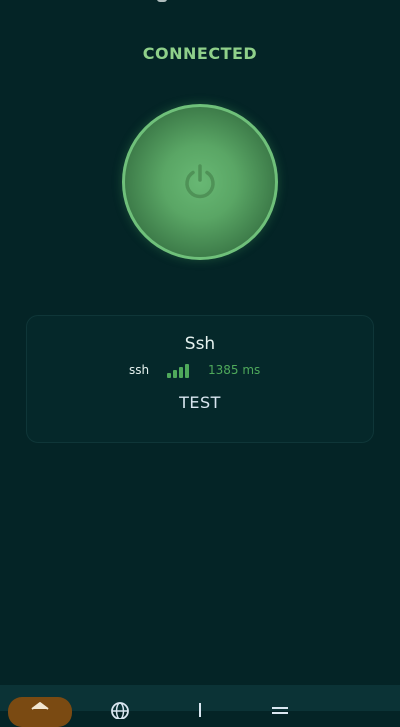 This screenshot has width=400, height=727. I want to click on nav-home, so click(40, 712).